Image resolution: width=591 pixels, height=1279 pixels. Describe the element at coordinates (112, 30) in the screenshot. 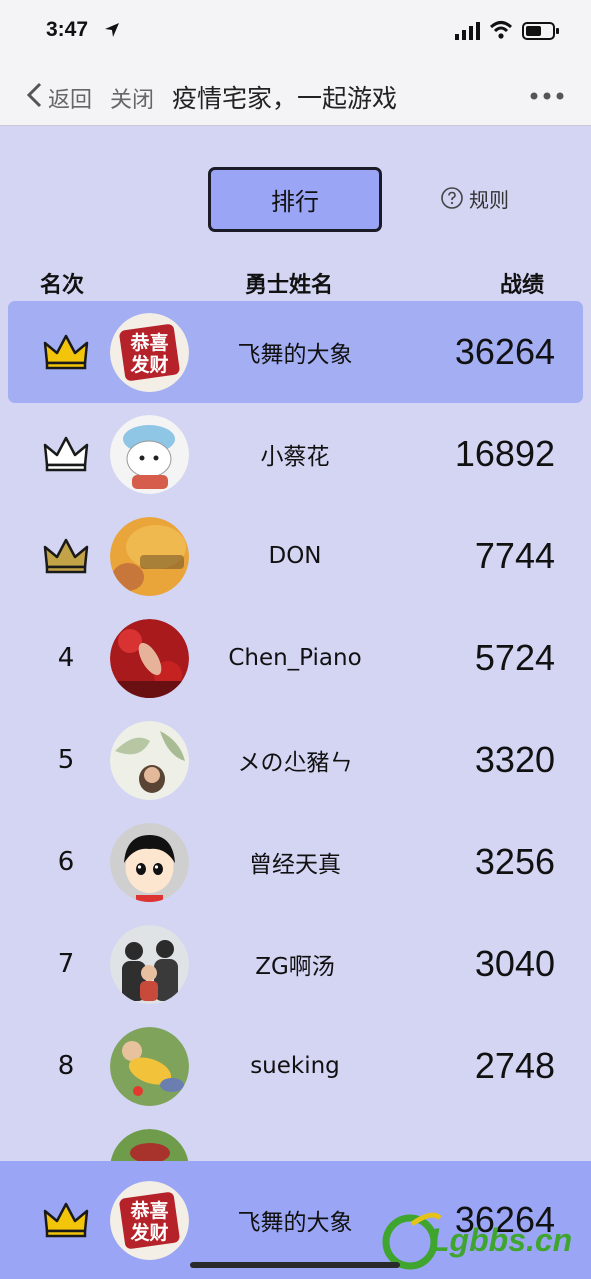

I see `location-arrow-icon` at that location.